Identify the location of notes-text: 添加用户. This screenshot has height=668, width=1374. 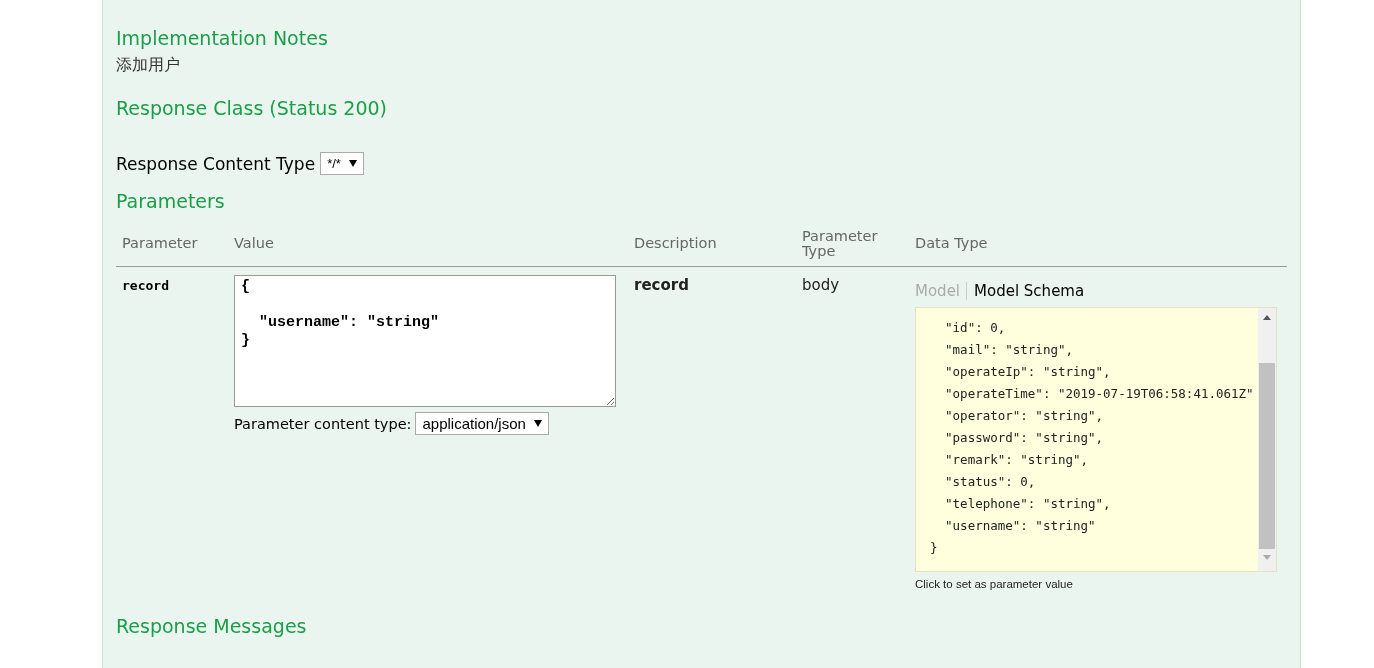
(148, 65).